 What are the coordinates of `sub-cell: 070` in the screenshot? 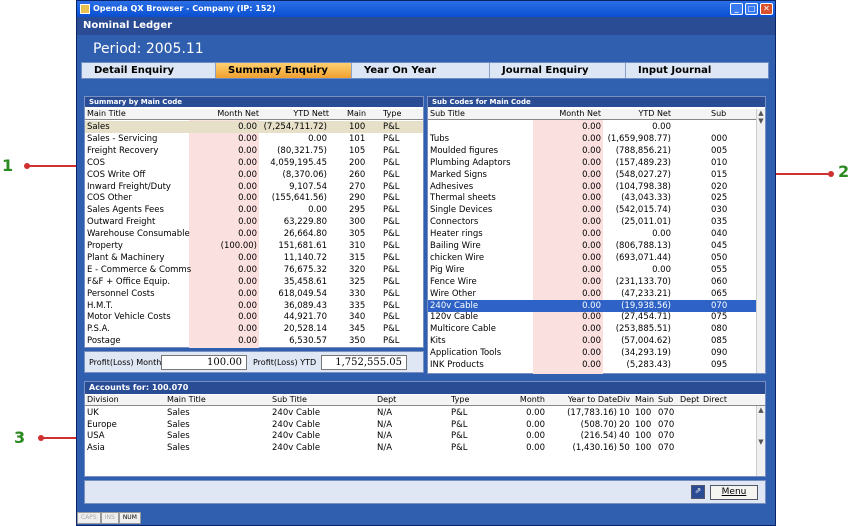 It's located at (666, 413).